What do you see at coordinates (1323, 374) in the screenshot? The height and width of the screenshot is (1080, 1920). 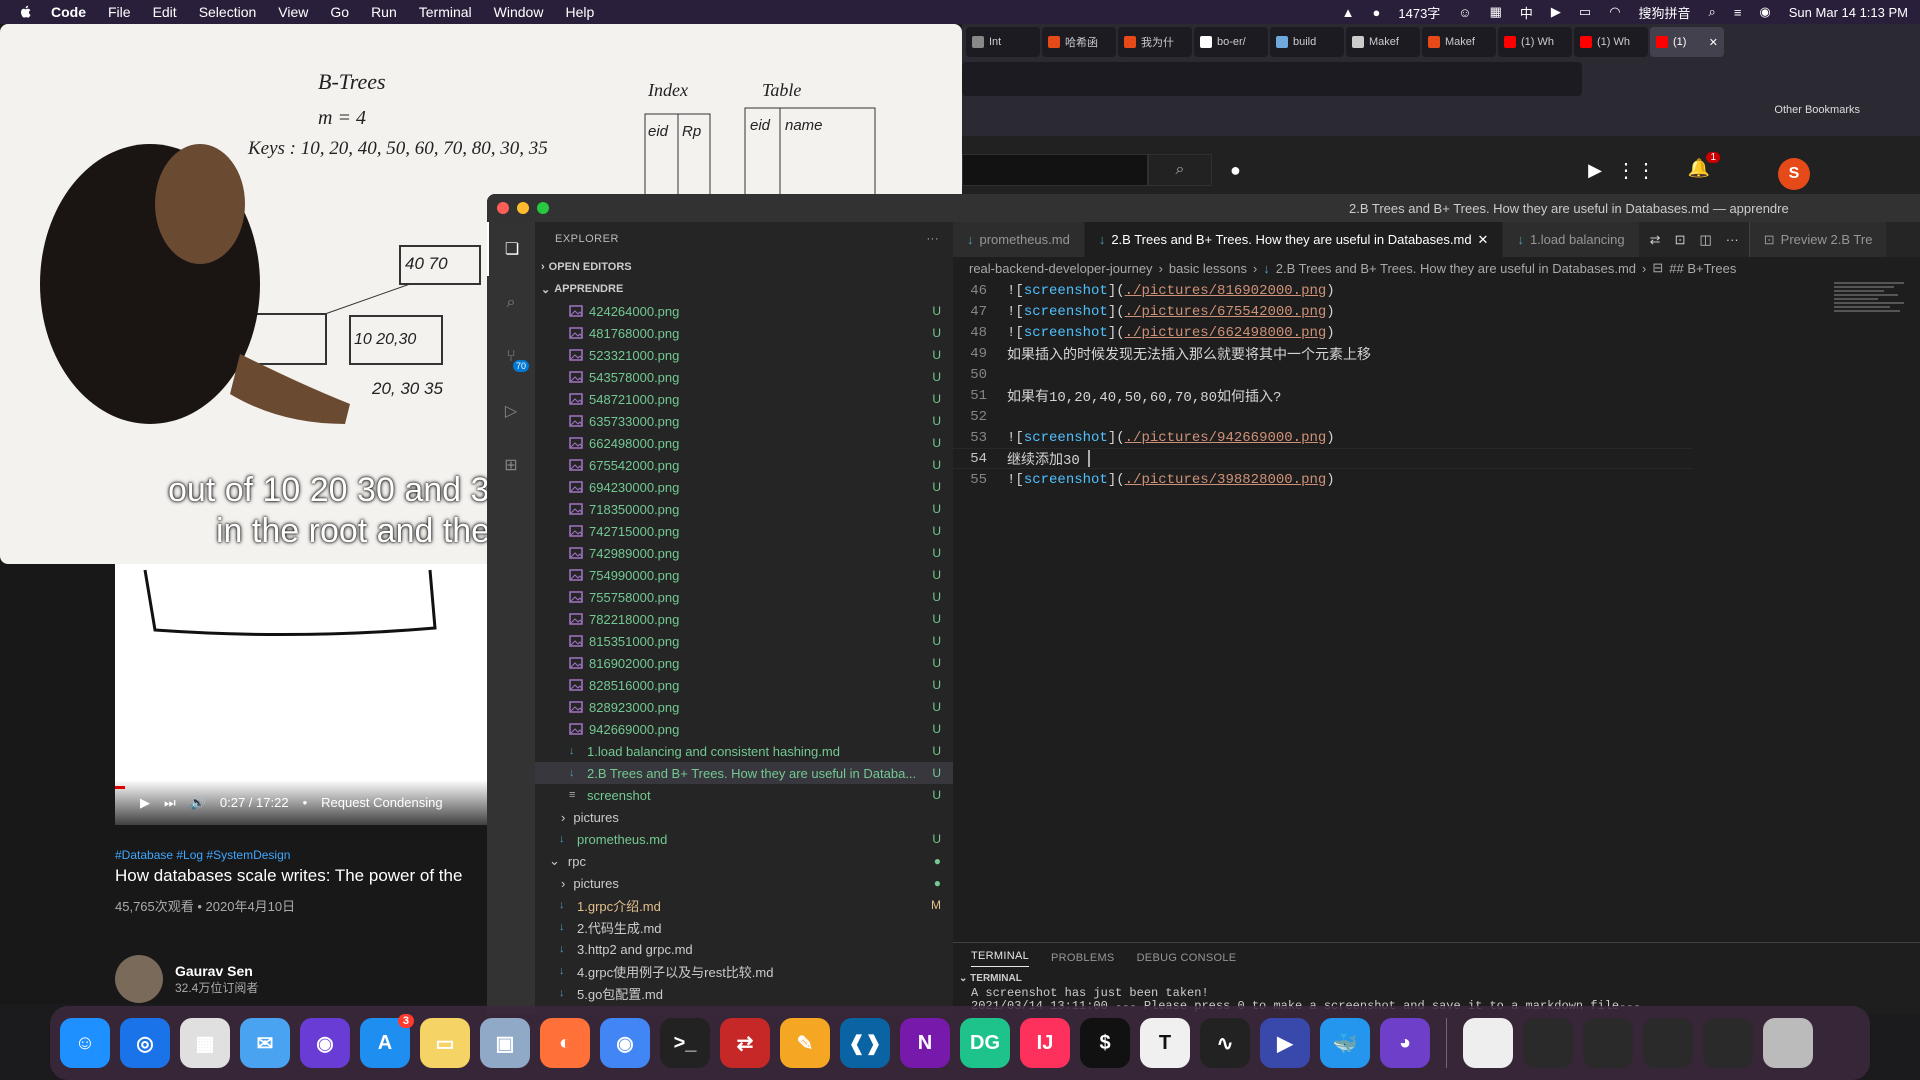 I see `code-line: 50` at bounding box center [1323, 374].